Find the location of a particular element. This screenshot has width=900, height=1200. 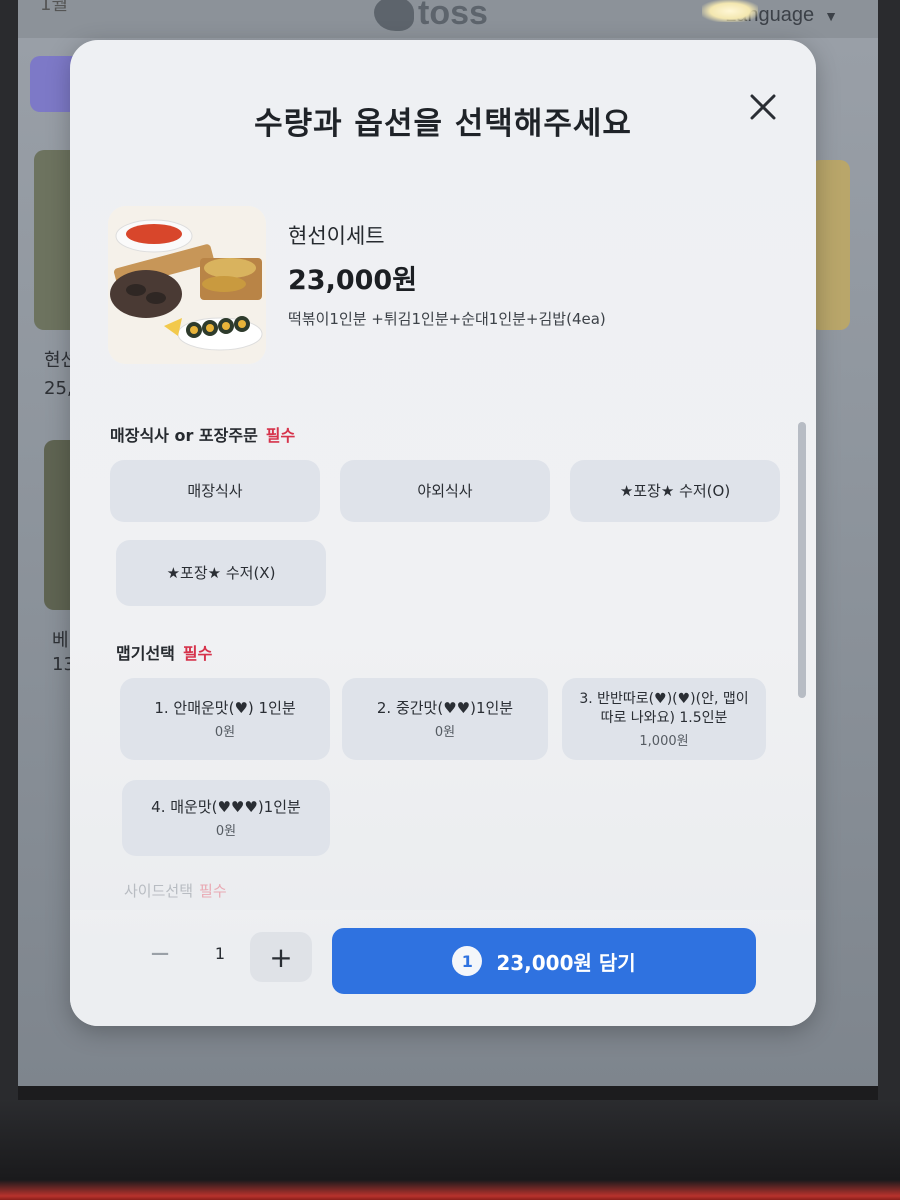

option-label: 4. 매운맛(♥♥♥)1인분 is located at coordinates (226, 807).